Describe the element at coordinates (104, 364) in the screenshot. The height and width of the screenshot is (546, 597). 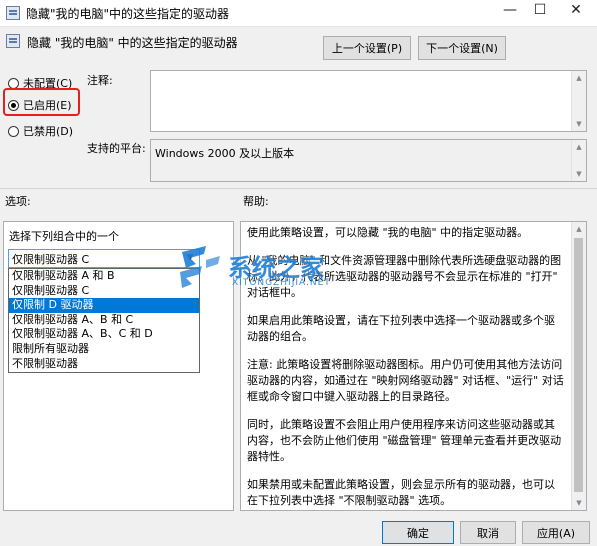
I see `dropdown-option: 不限制驱动器` at that location.